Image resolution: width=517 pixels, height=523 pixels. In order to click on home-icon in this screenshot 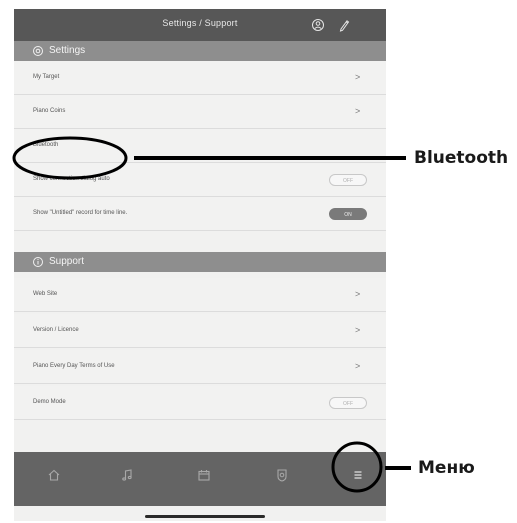, I will do `click(54, 475)`.